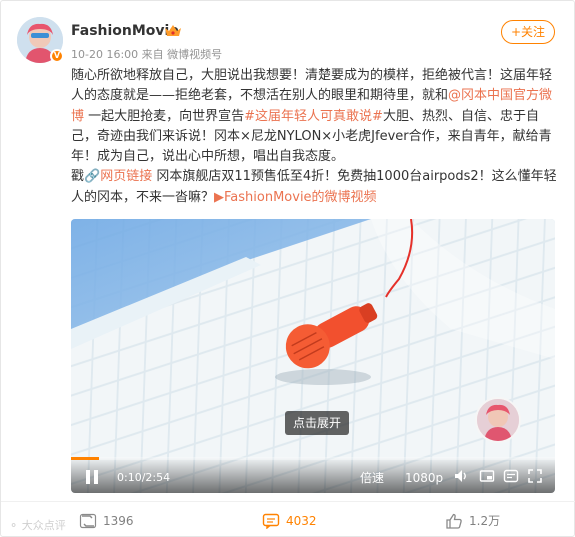  Describe the element at coordinates (126, 176) in the screenshot. I see `web-link: 网页链接` at that location.